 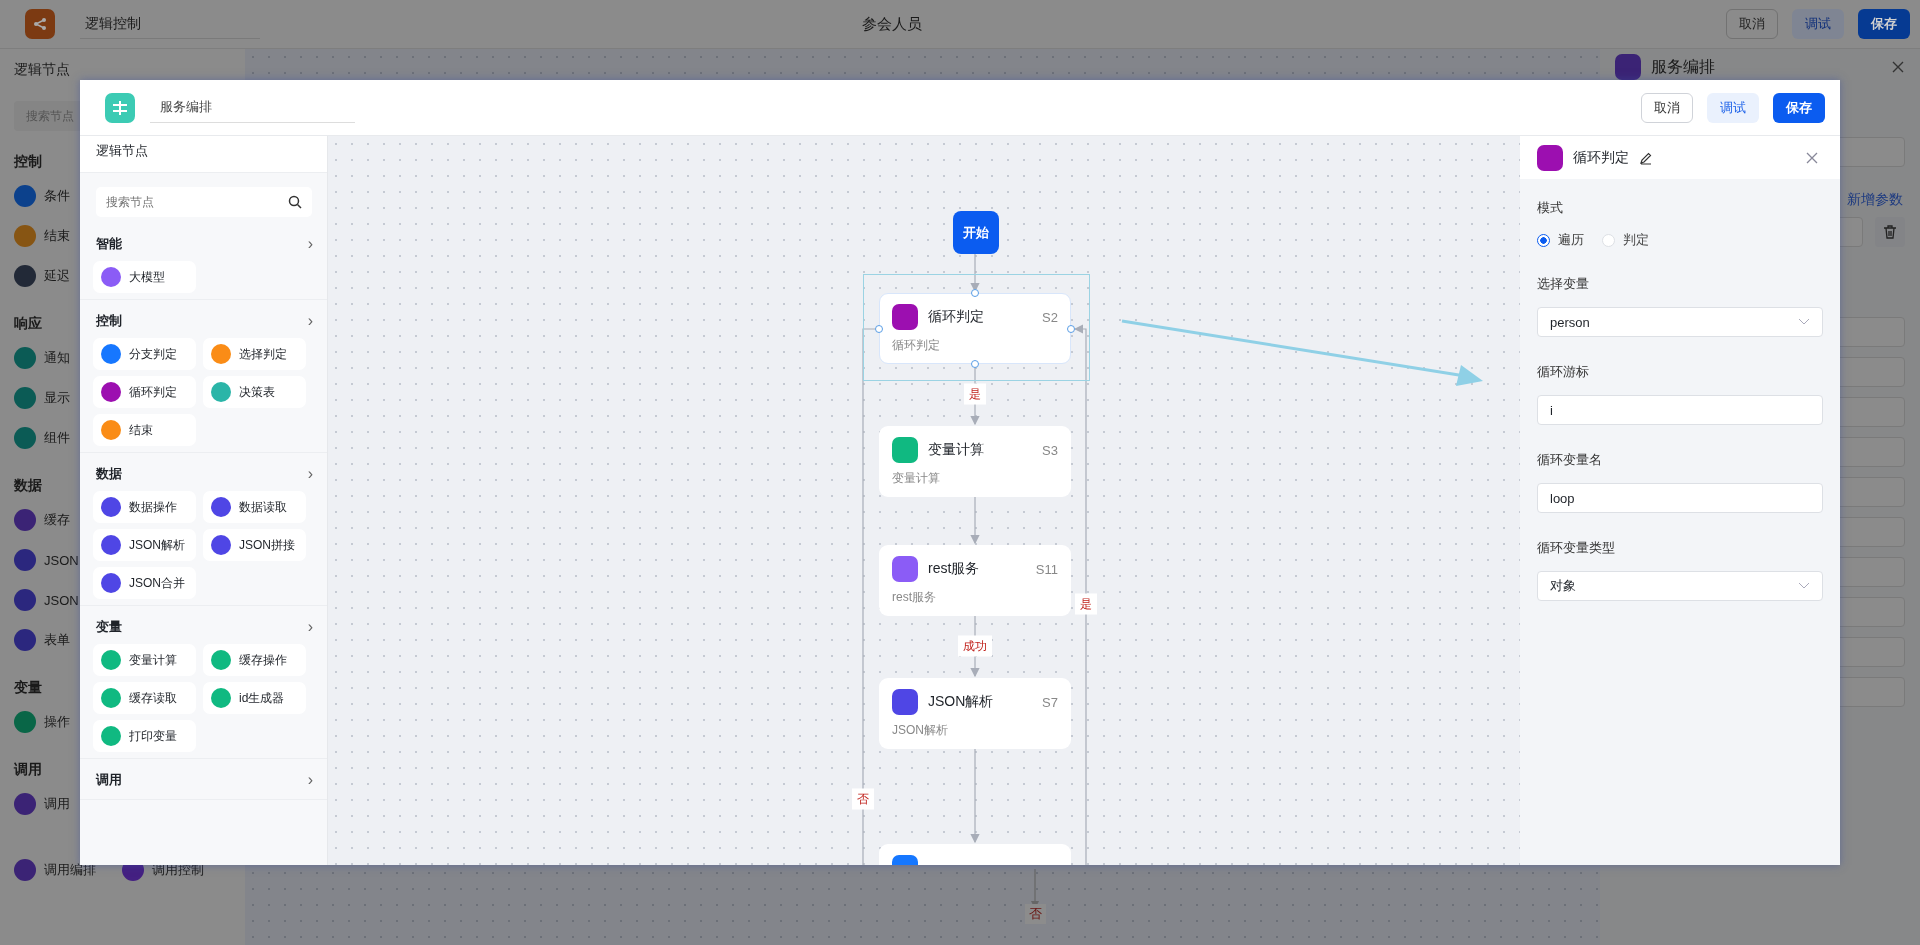 I want to click on radio-option: 遍历, so click(x=1560, y=240).